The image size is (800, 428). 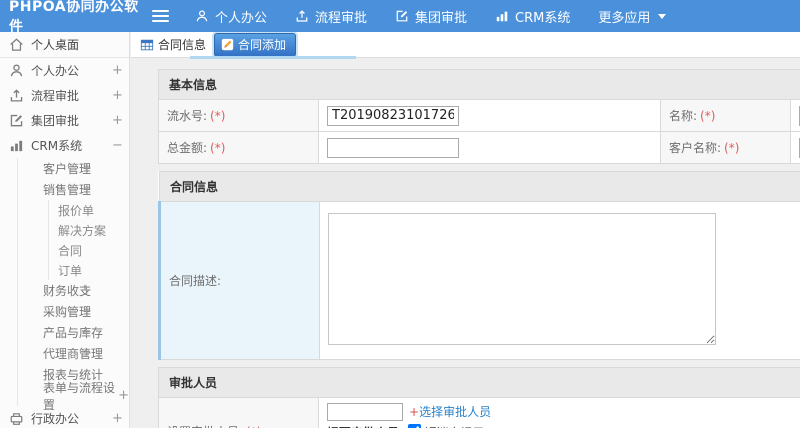 I want to click on home-icon, so click(x=16, y=44).